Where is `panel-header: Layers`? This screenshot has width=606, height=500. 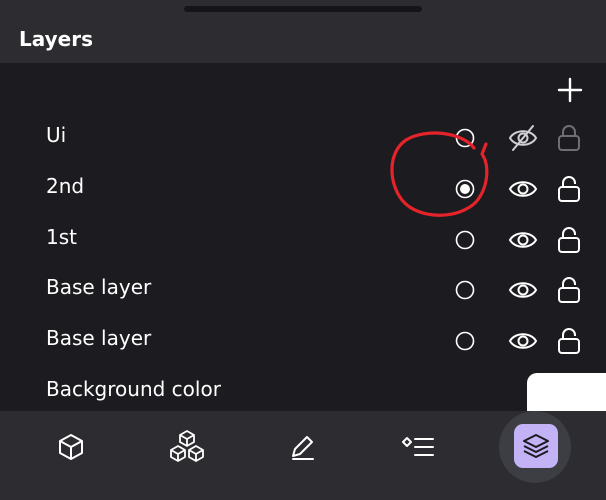 panel-header: Layers is located at coordinates (303, 31).